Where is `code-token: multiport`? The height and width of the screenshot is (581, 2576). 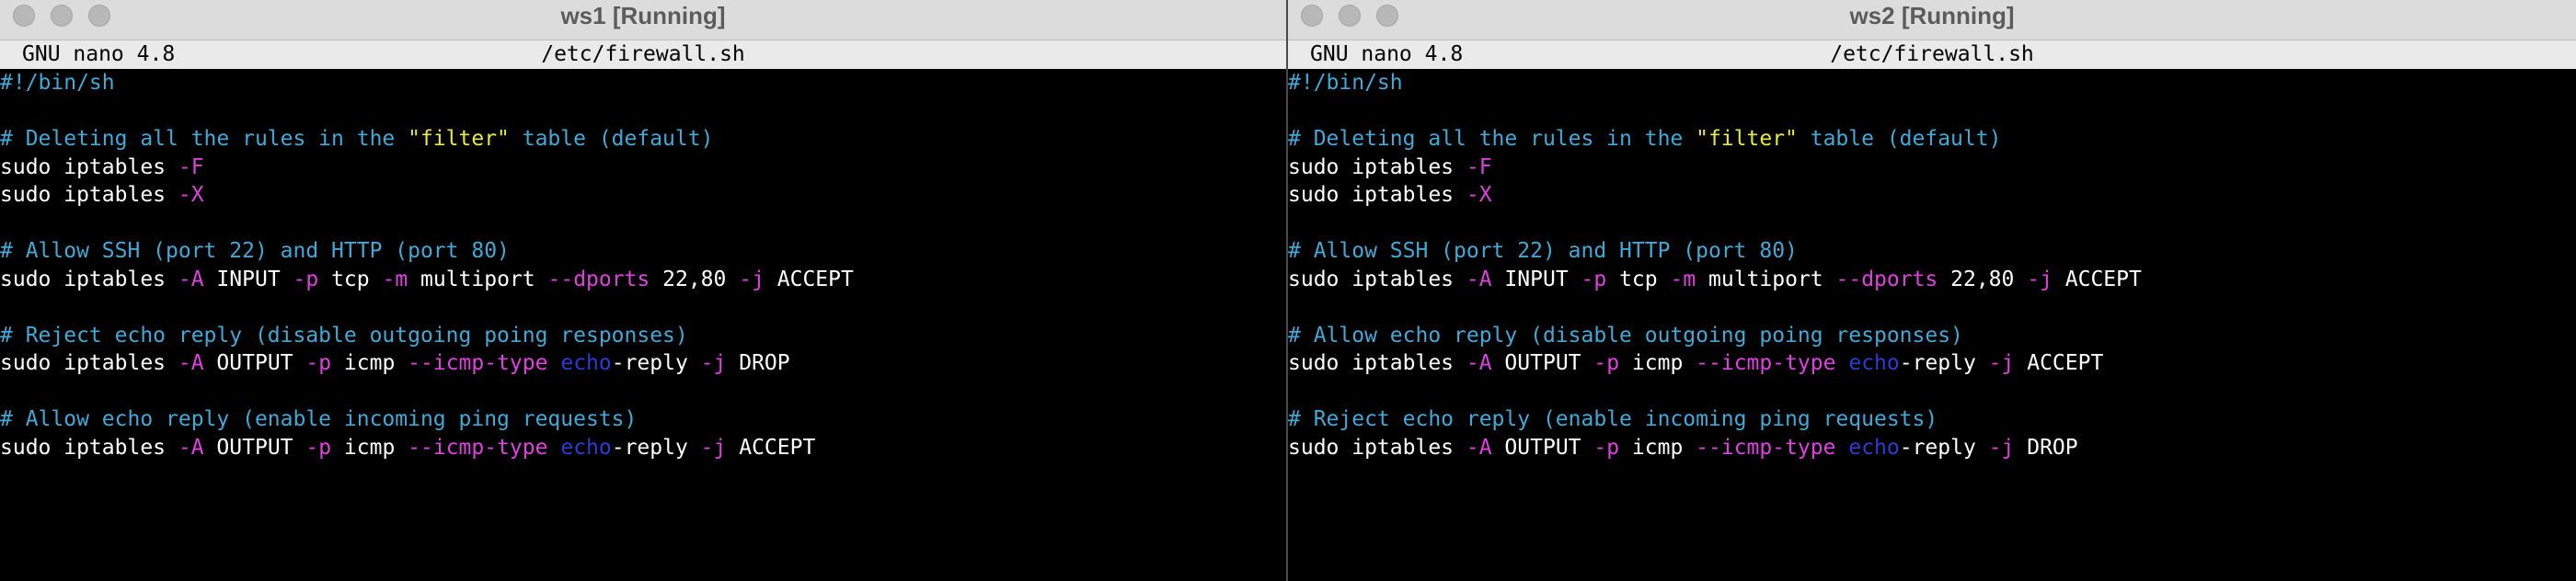
code-token: multiport is located at coordinates (478, 279).